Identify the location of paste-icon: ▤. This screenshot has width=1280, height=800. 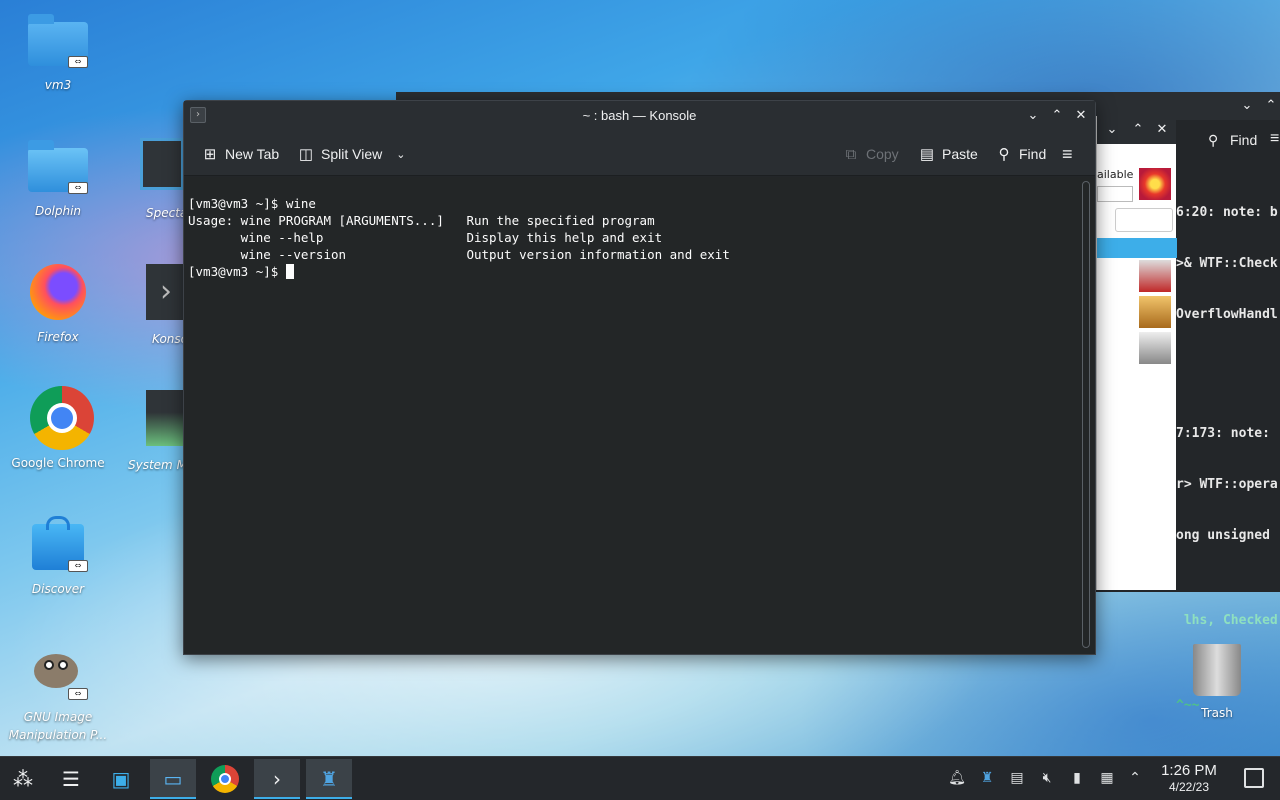
(927, 154).